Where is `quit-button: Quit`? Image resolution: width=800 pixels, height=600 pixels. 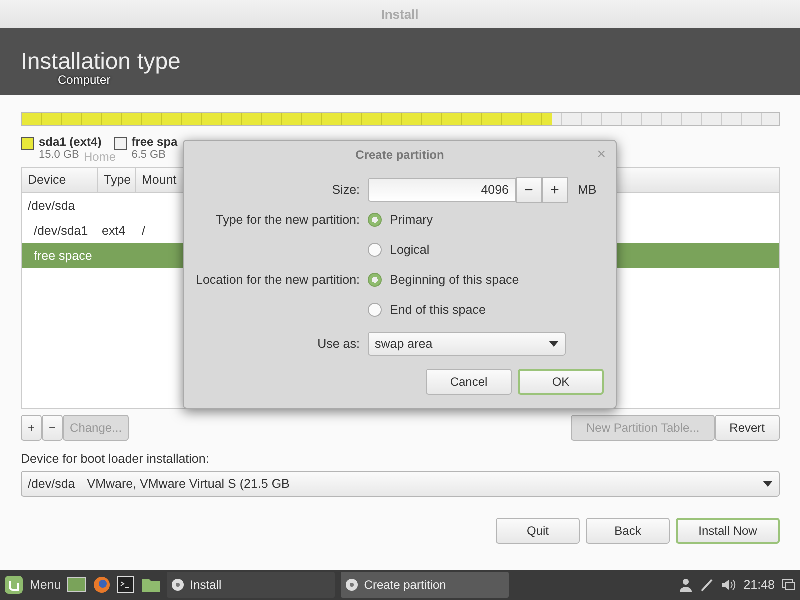
quit-button: Quit is located at coordinates (538, 531).